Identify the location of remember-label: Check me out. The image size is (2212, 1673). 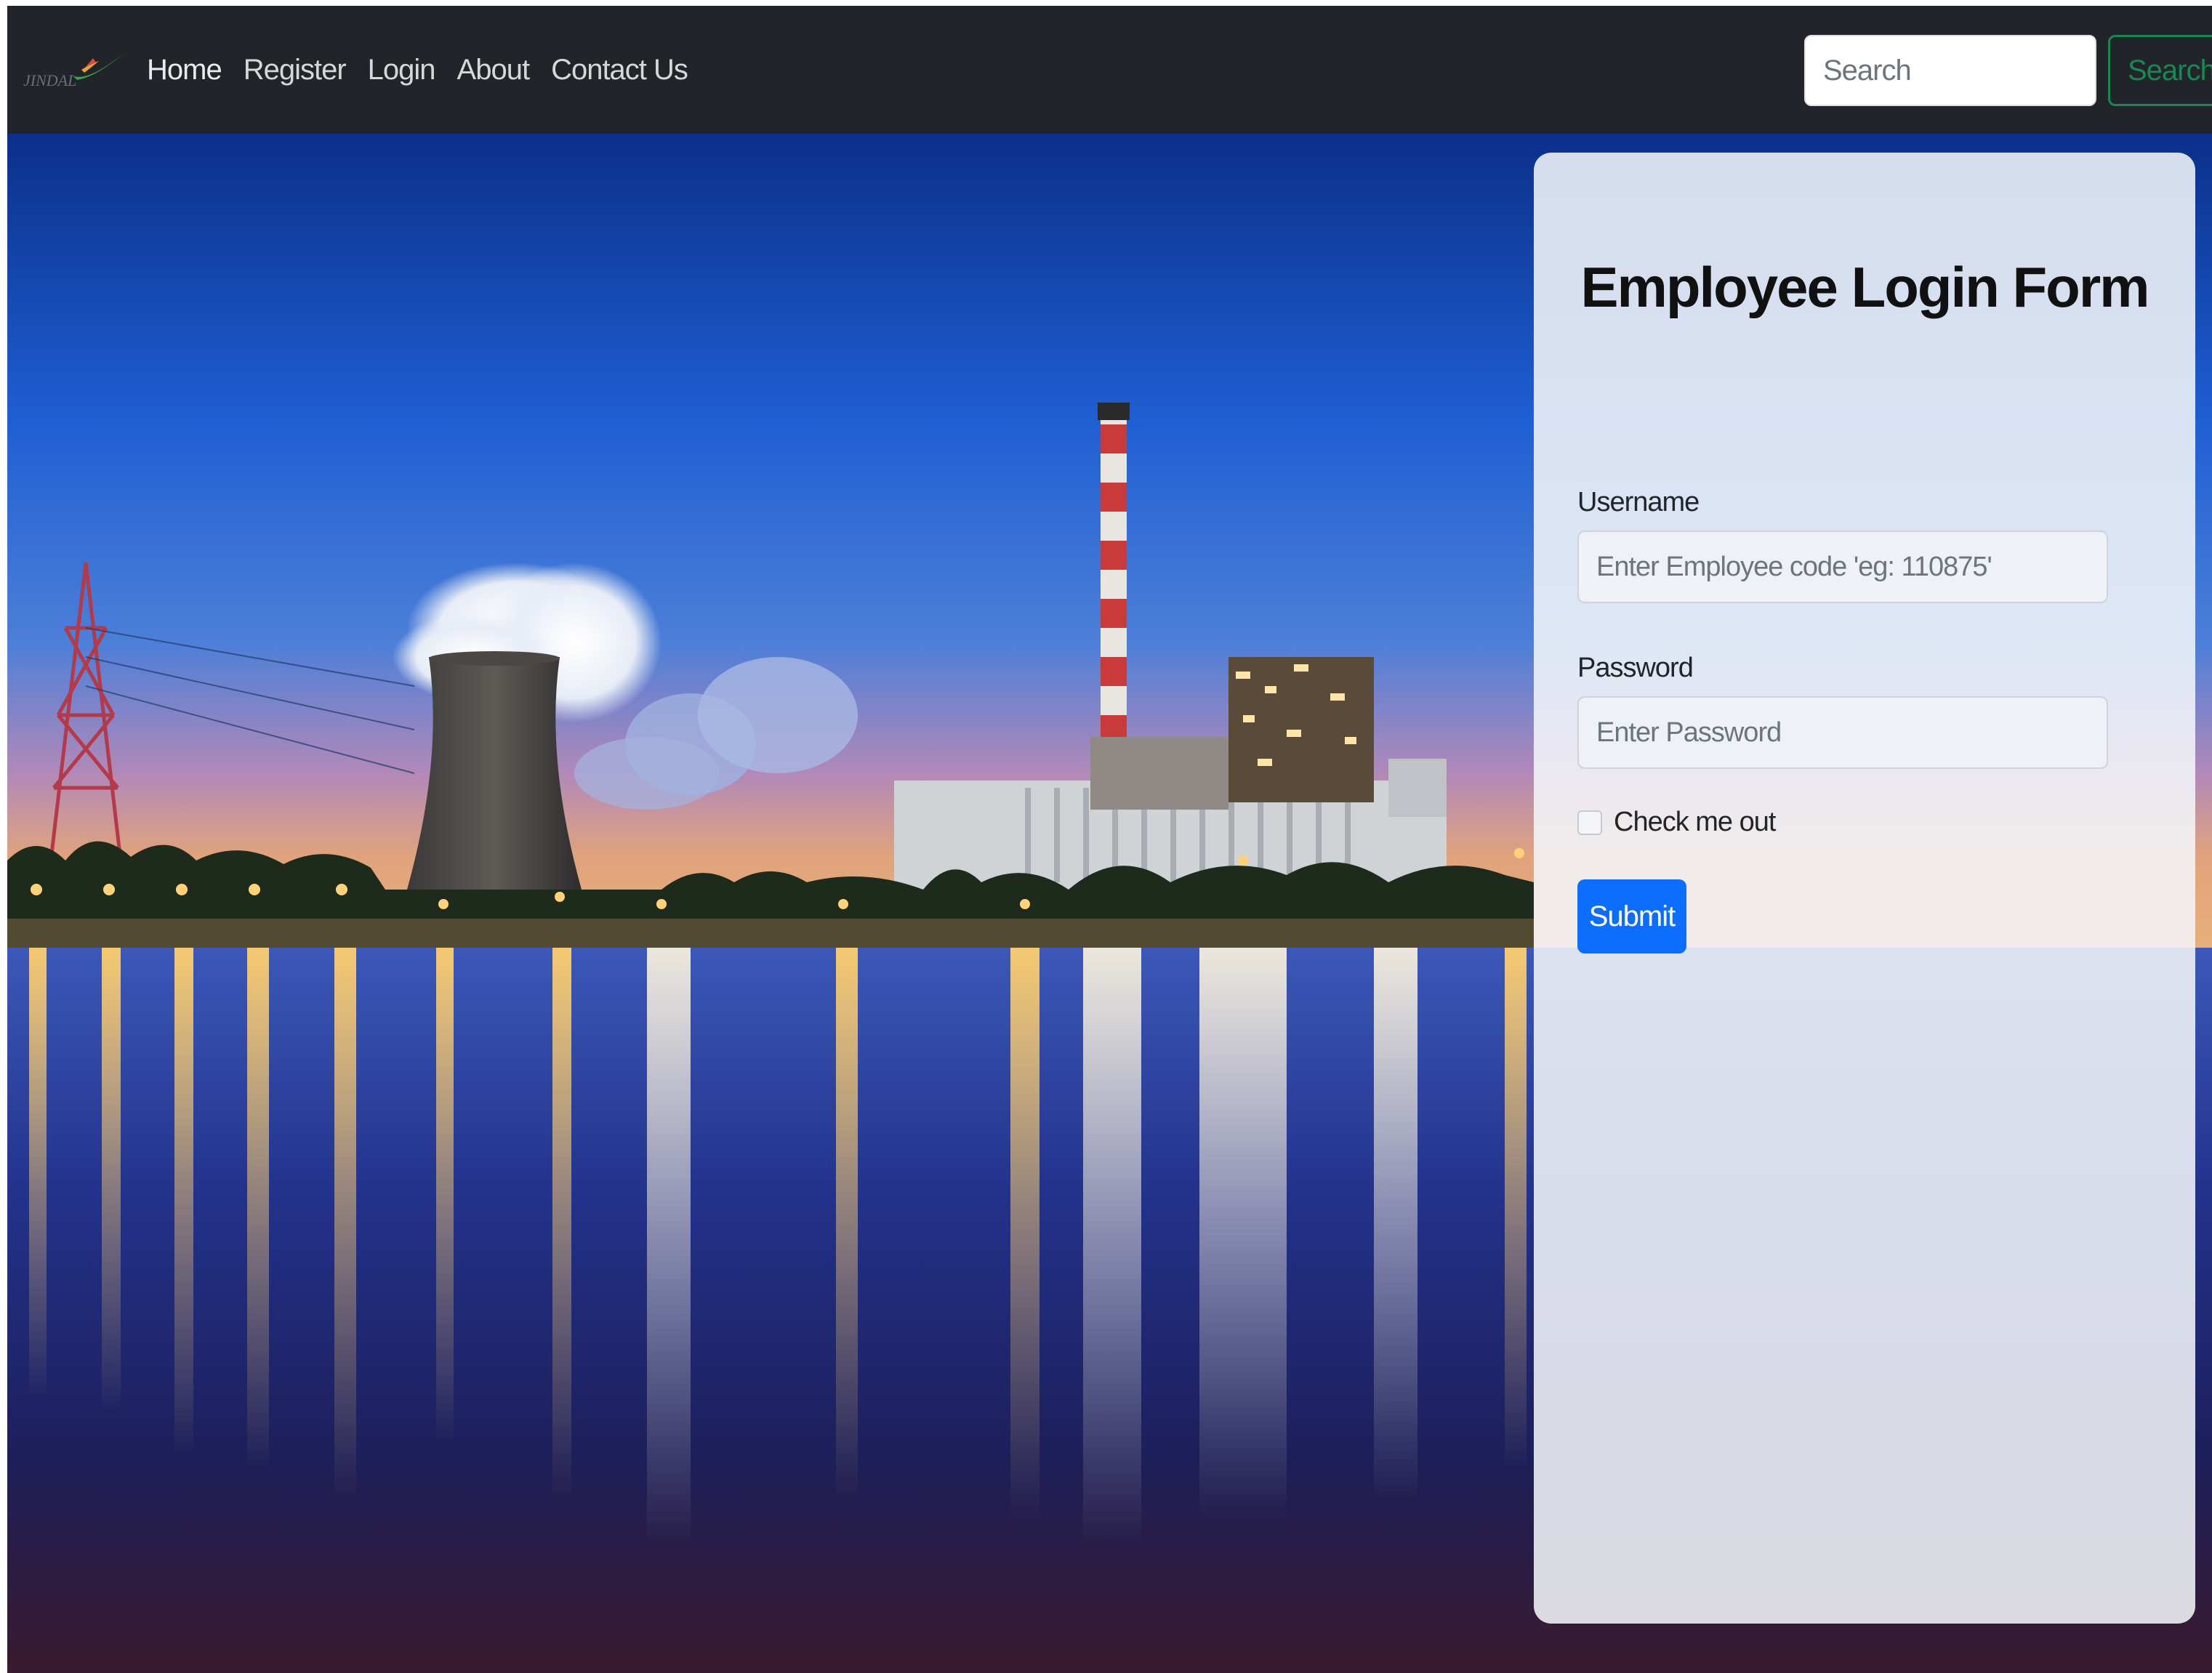
(1695, 823).